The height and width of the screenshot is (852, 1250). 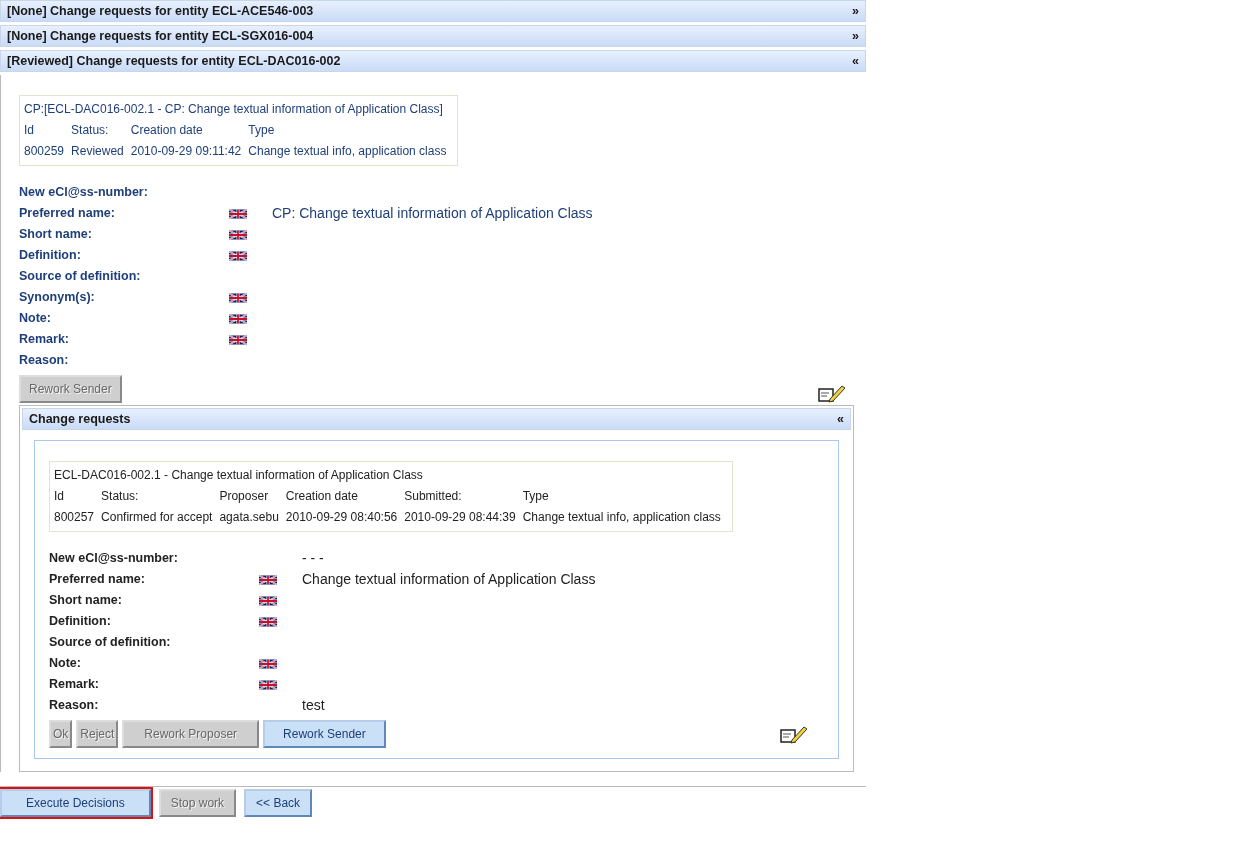 I want to click on entity-header: [None] Change requests for entity ECL-SGX016-004 », so click(x=433, y=36).